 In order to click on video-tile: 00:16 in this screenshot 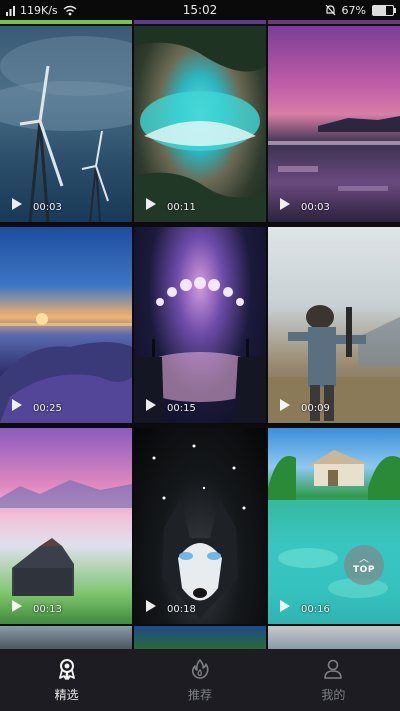, I will do `click(334, 526)`.